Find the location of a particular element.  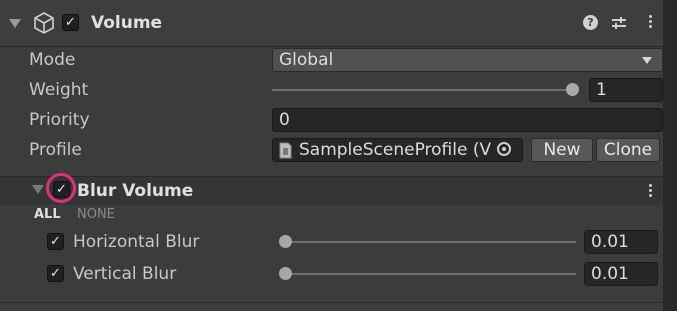

blur-foldout-arrow-icon is located at coordinates (38, 189).